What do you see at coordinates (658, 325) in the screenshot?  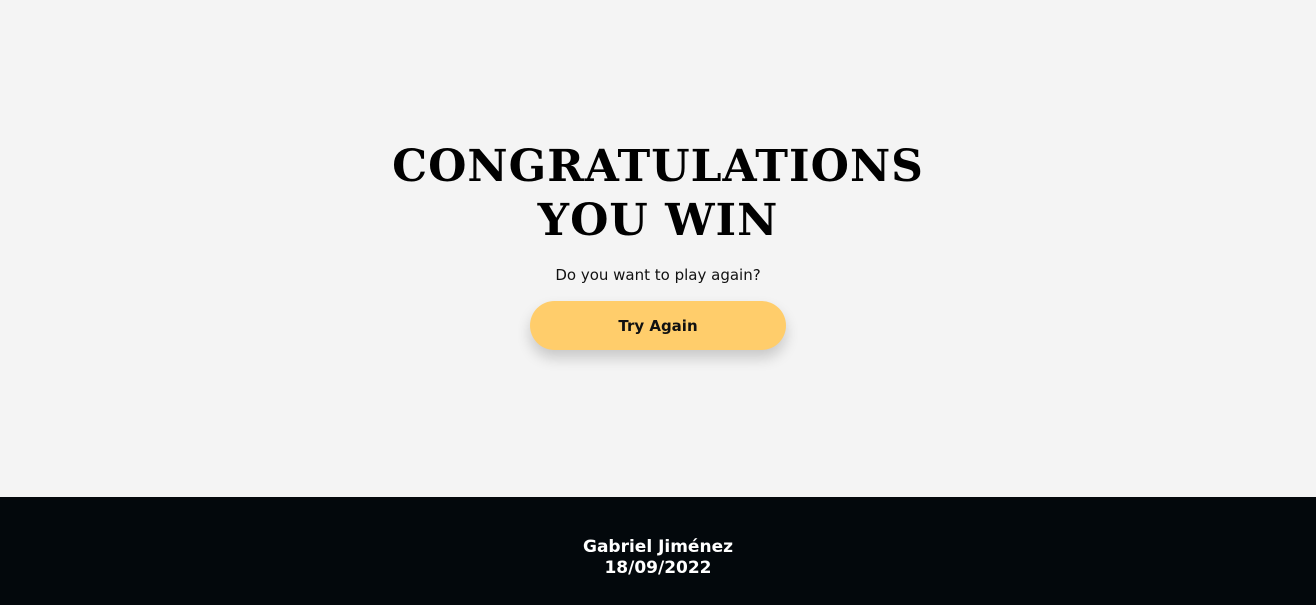 I see `try-again-button: Try Again` at bounding box center [658, 325].